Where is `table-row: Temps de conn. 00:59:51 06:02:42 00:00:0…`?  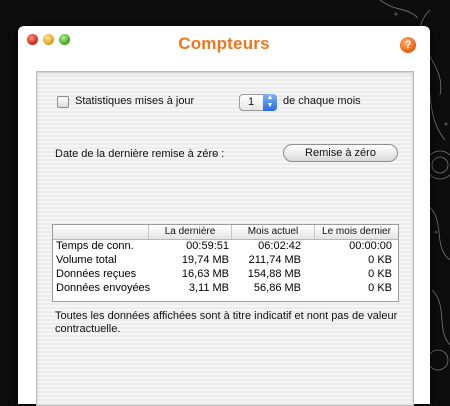 table-row: Temps de conn. 00:59:51 06:02:42 00:00:0… is located at coordinates (225, 247).